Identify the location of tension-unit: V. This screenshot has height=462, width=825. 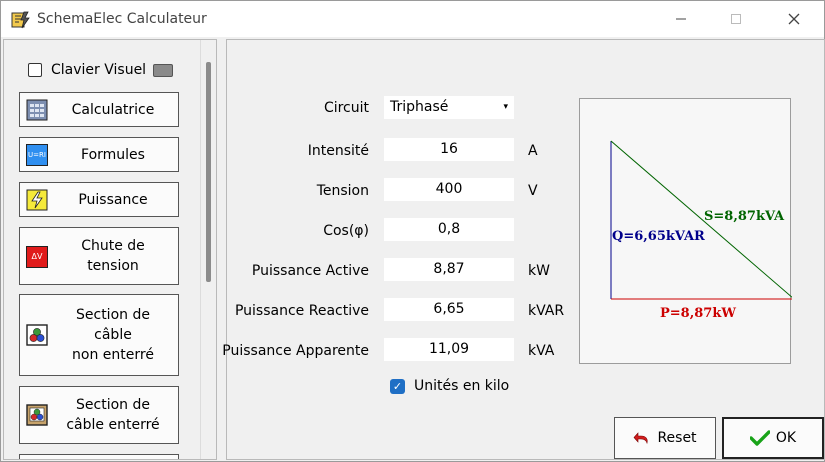
(533, 191).